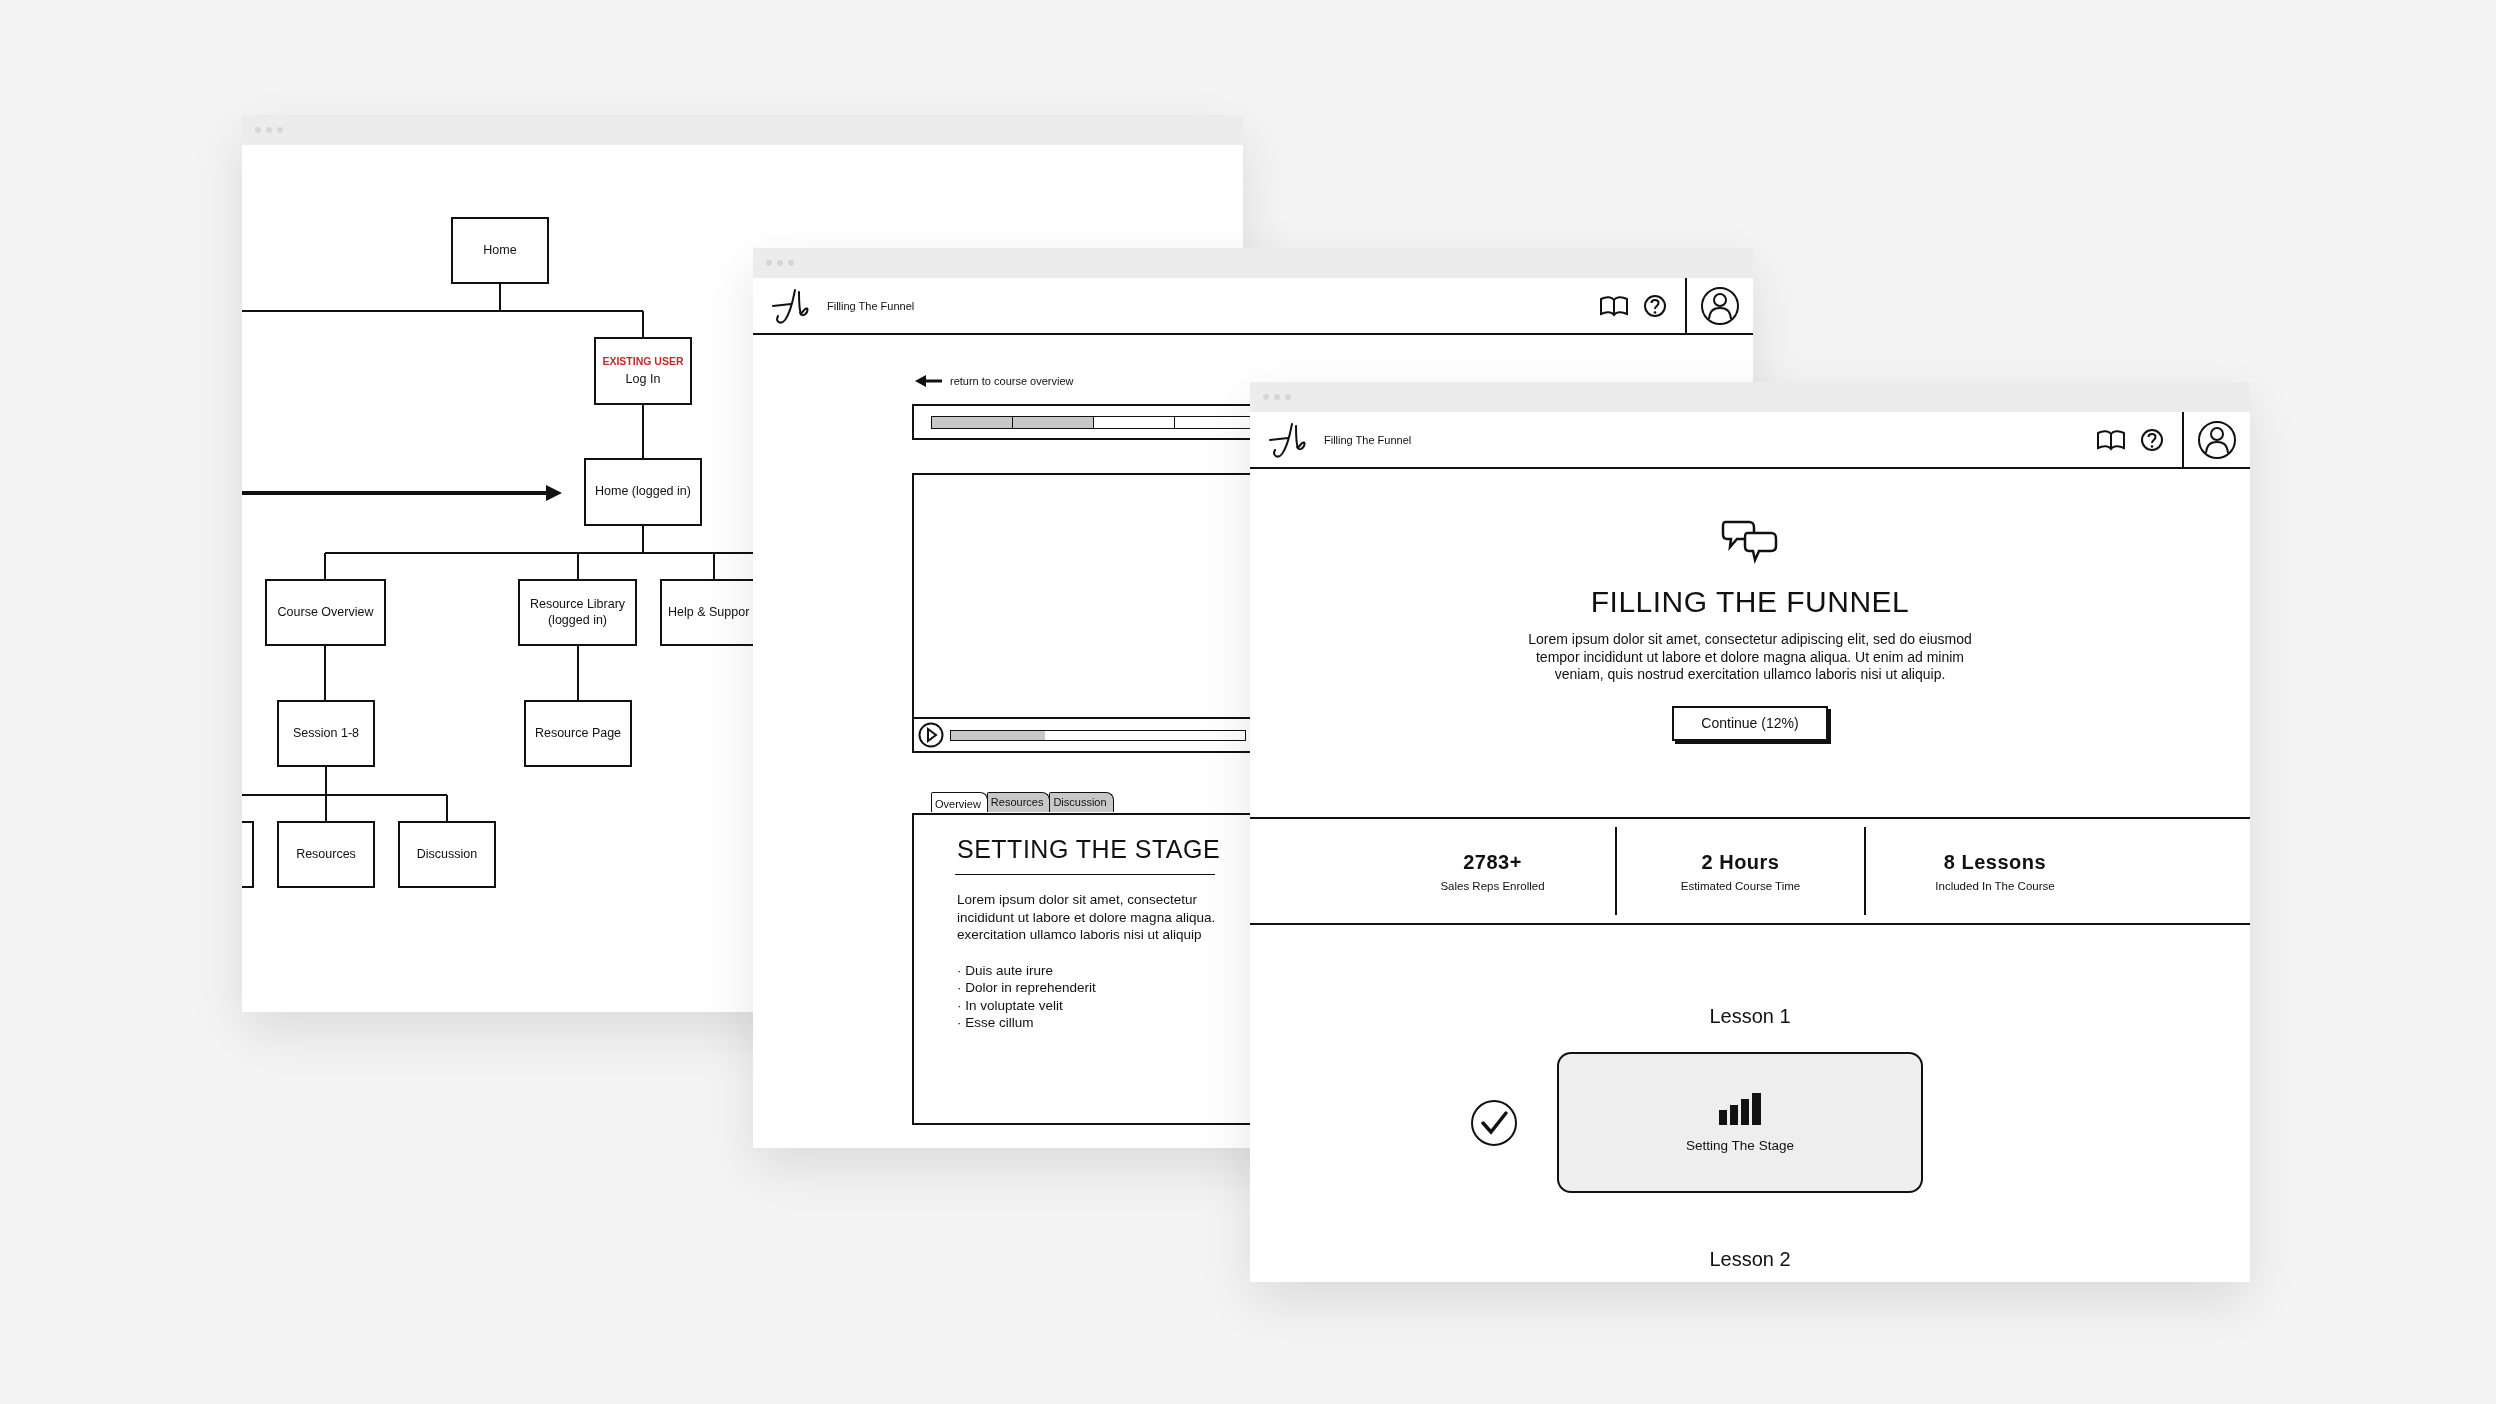 The image size is (2496, 1404). What do you see at coordinates (709, 612) in the screenshot?
I see `node-label: Help & Suppor` at bounding box center [709, 612].